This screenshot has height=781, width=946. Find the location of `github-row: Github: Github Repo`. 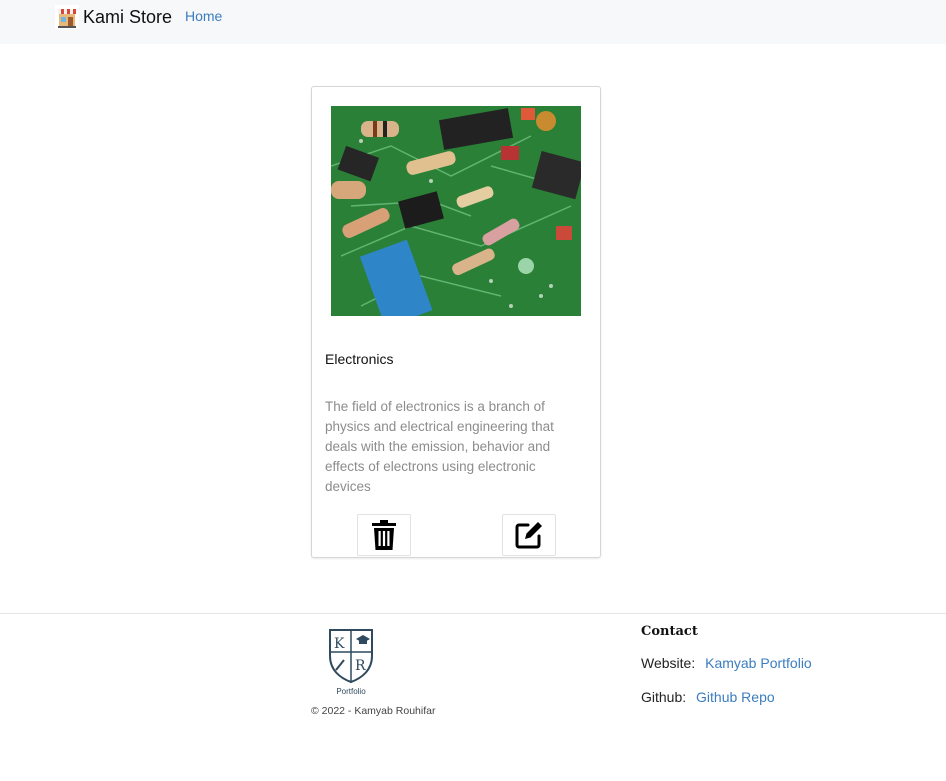

github-row: Github: Github Repo is located at coordinates (708, 697).